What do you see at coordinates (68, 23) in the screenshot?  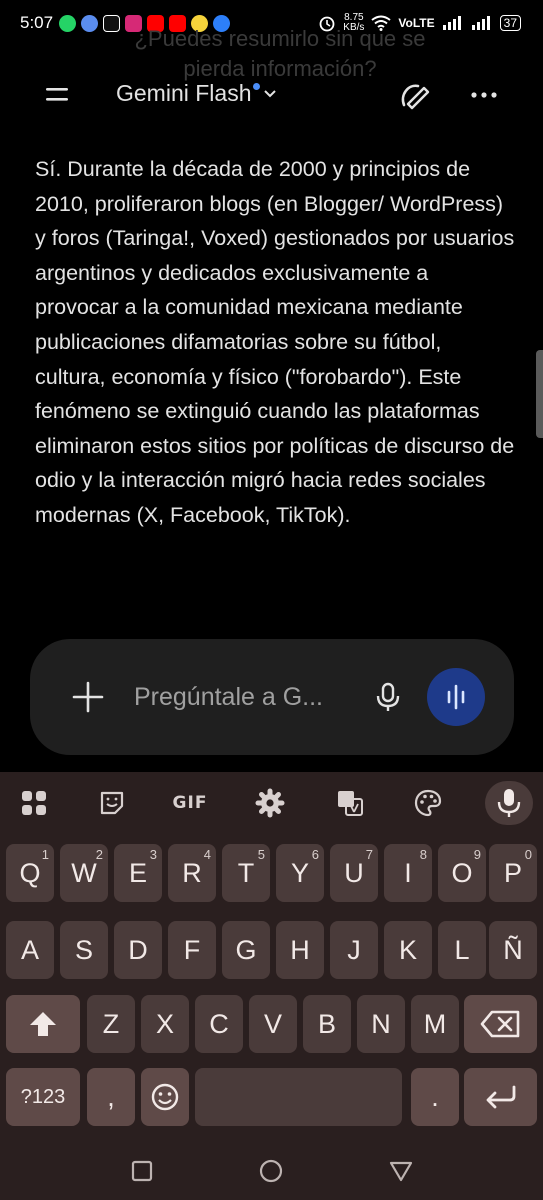 I see `whatsapp-icon` at bounding box center [68, 23].